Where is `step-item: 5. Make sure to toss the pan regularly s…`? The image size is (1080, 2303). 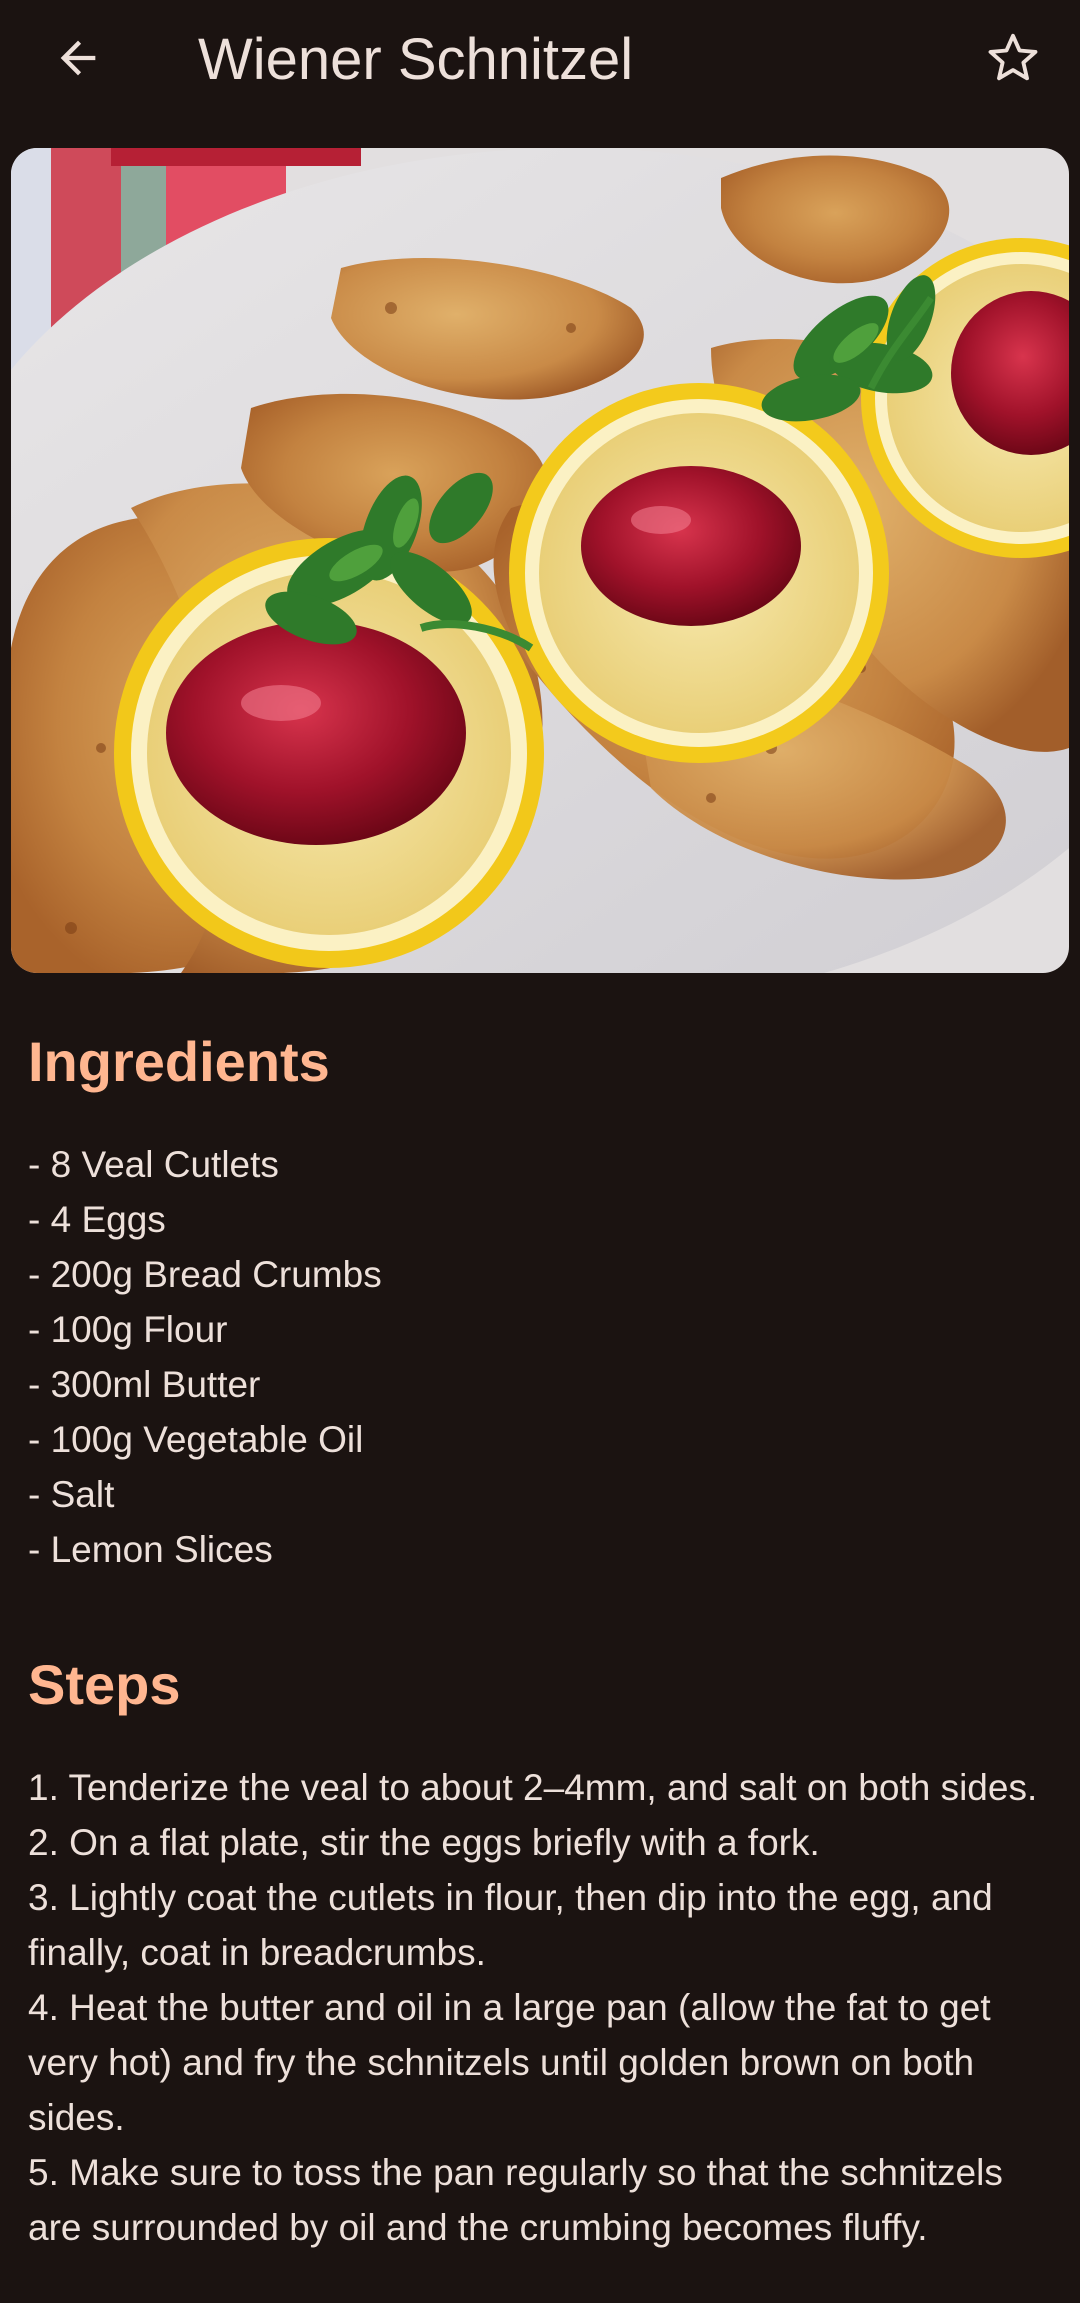 step-item: 5. Make sure to toss the pan regularly s… is located at coordinates (515, 2200).